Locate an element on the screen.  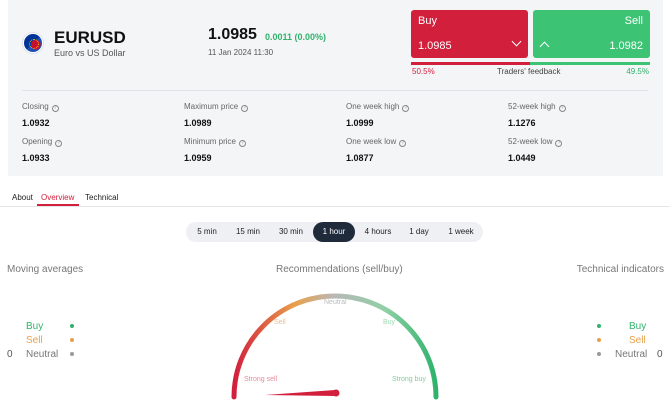
buy-label: Buy is located at coordinates (427, 21).